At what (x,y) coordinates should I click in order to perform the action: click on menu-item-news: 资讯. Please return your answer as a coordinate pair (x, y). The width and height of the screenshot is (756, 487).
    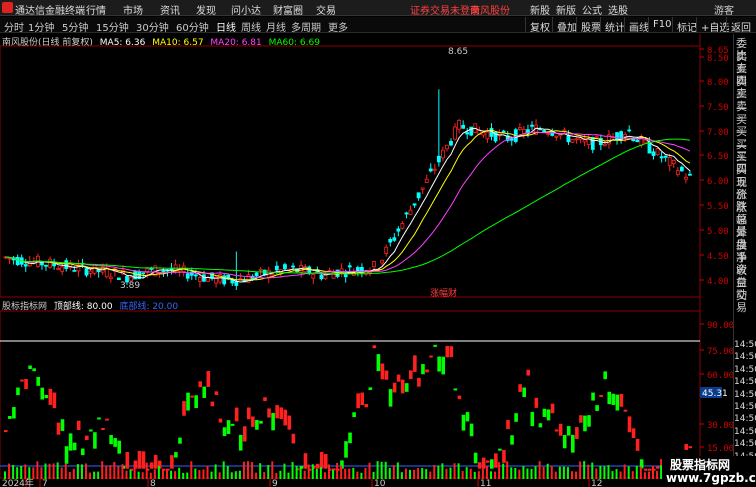
    Looking at the image, I should click on (170, 9).